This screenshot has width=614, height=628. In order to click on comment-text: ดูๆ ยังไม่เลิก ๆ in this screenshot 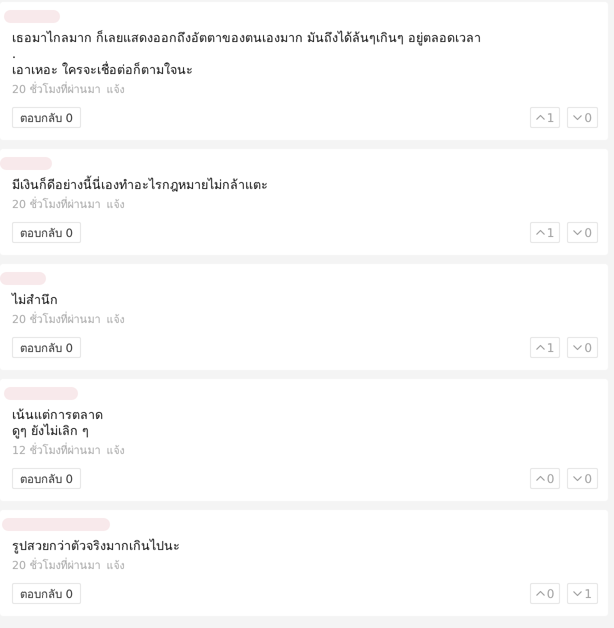, I will do `click(51, 431)`.